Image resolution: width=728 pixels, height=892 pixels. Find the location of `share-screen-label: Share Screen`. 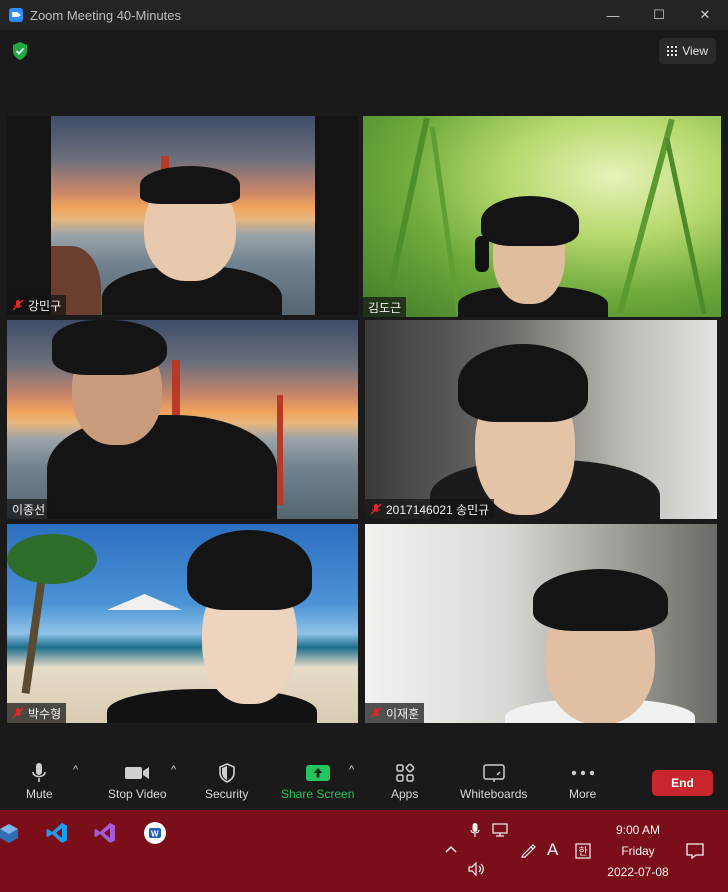

share-screen-label: Share Screen is located at coordinates (318, 794).